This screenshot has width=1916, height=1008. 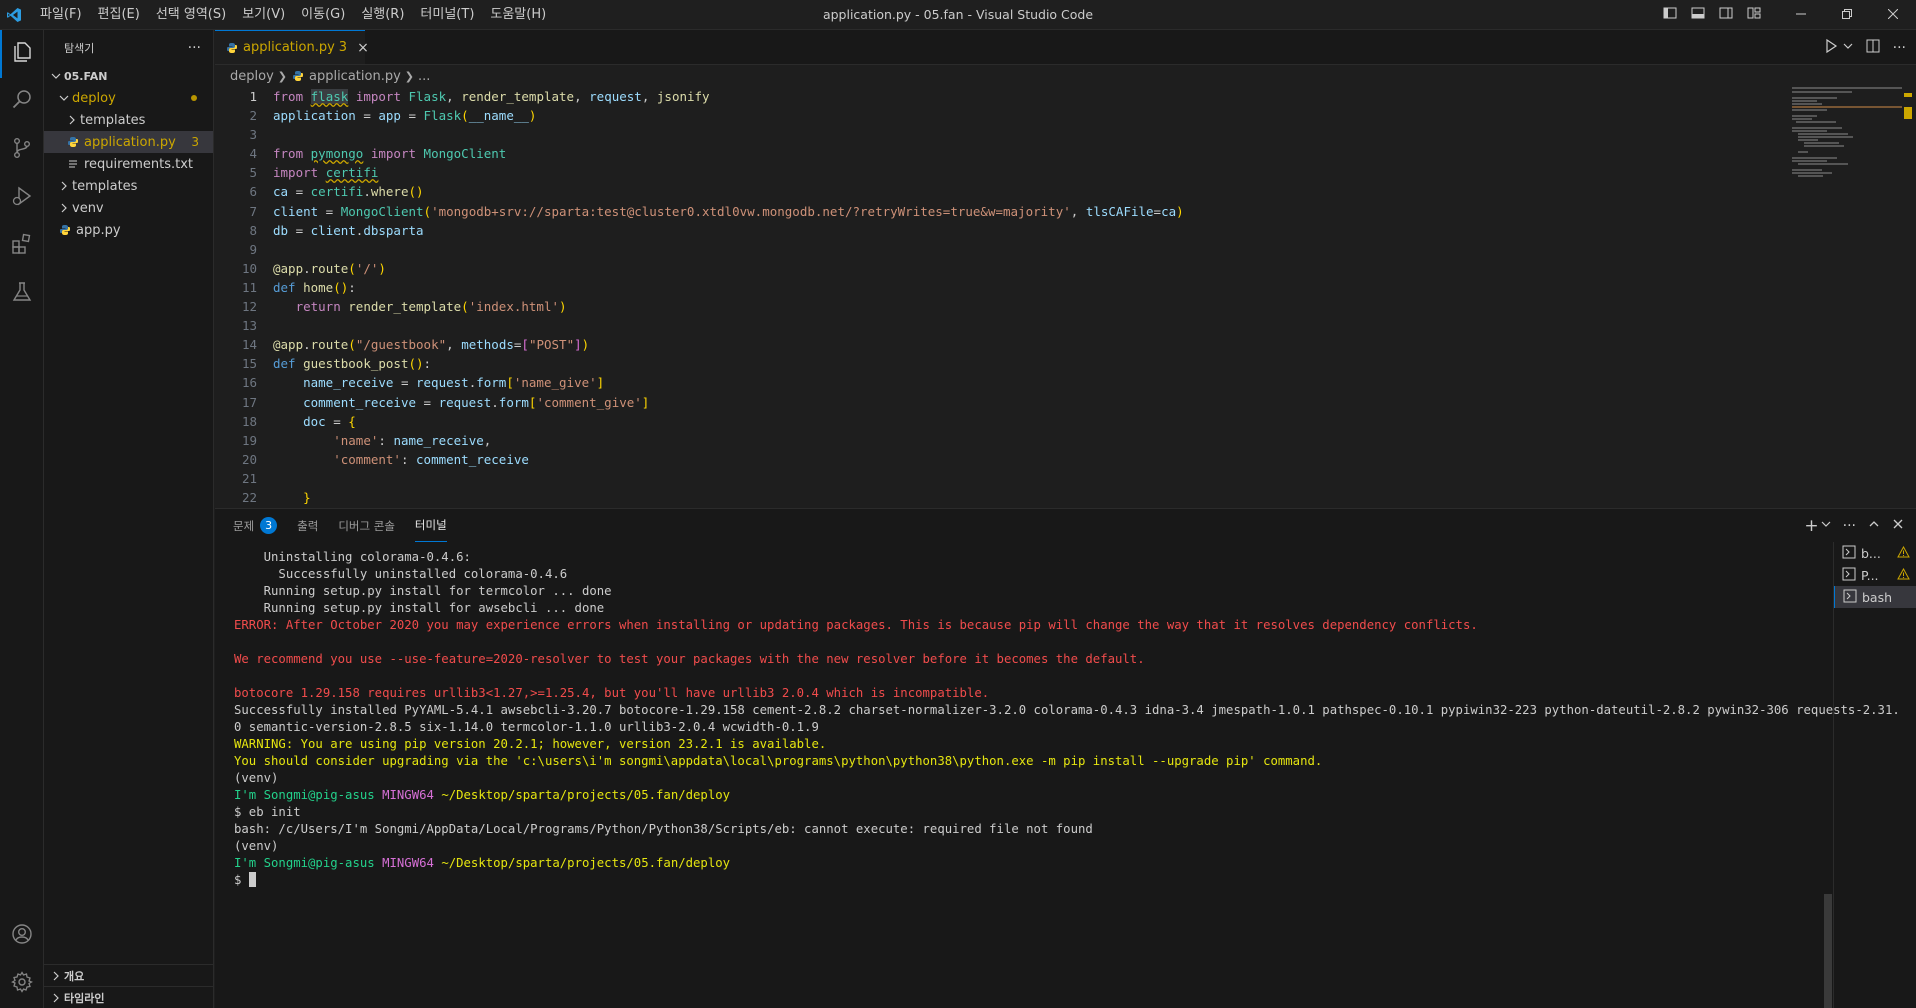 I want to click on restore-button, so click(x=1847, y=15).